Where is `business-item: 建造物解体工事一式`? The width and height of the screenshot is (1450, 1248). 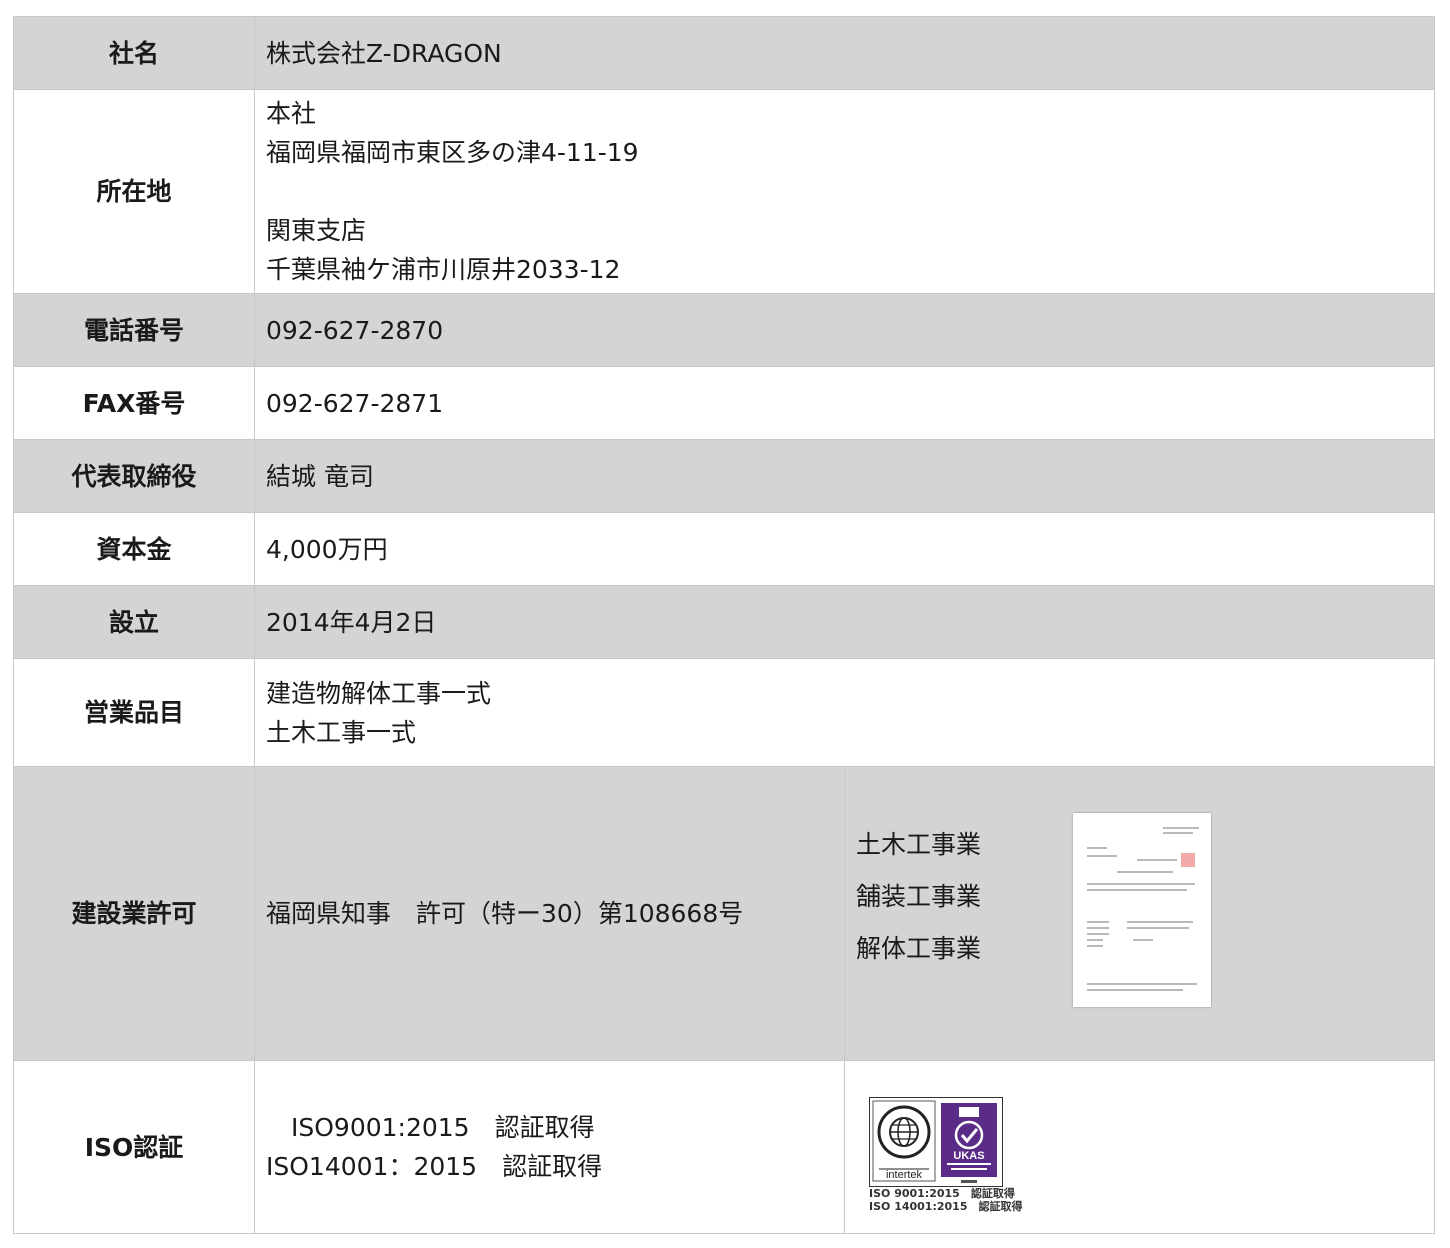
business-item: 建造物解体工事一式 is located at coordinates (379, 693).